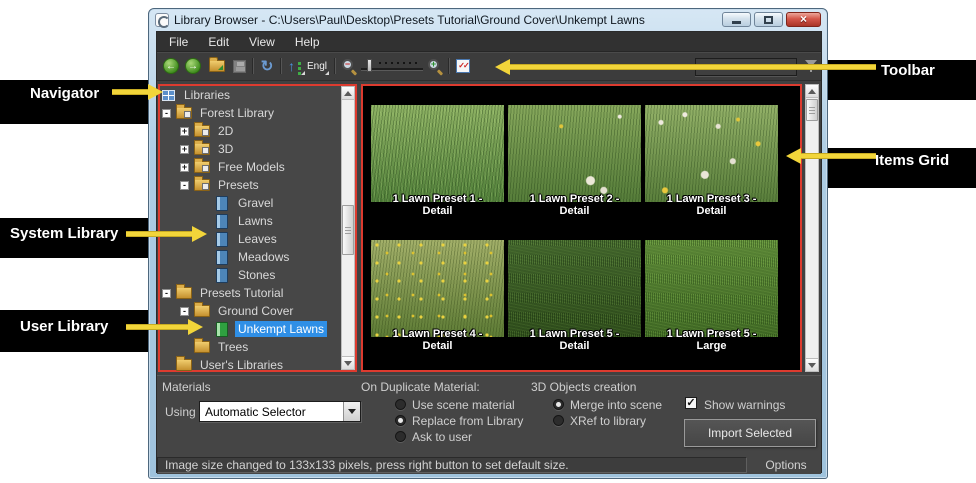 The width and height of the screenshot is (976, 483). I want to click on tree-item-label: Lawns, so click(255, 221).